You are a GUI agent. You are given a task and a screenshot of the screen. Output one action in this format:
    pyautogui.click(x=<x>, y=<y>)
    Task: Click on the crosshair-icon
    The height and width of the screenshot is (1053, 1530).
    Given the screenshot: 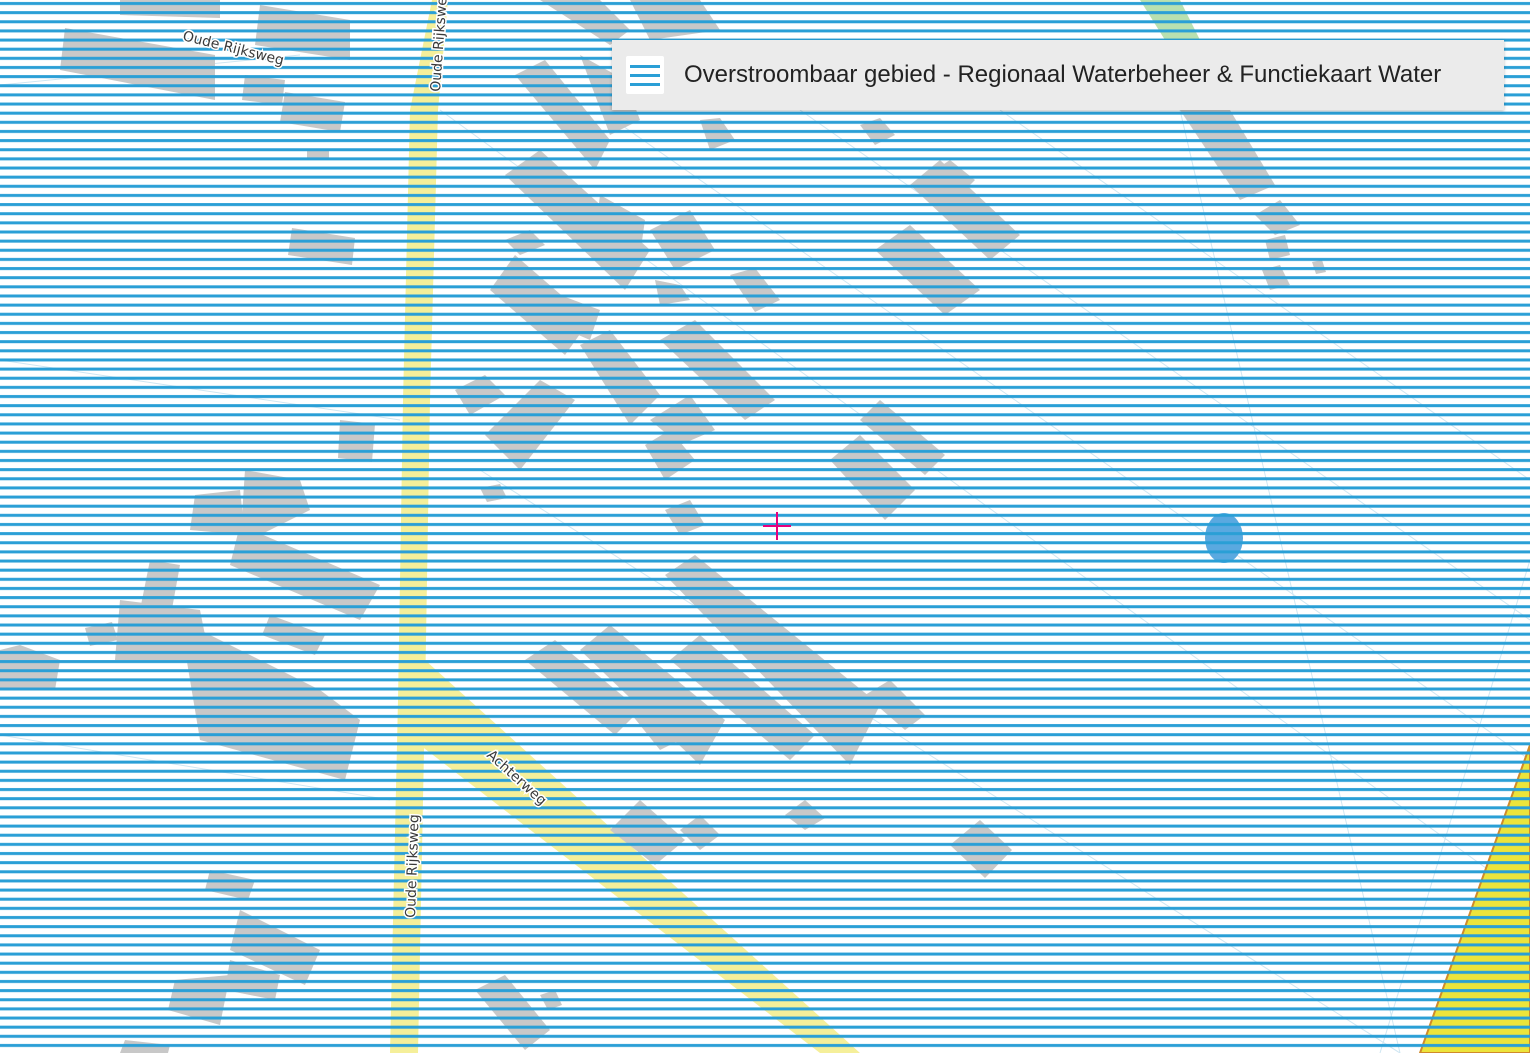 What is the action you would take?
    pyautogui.click(x=777, y=526)
    